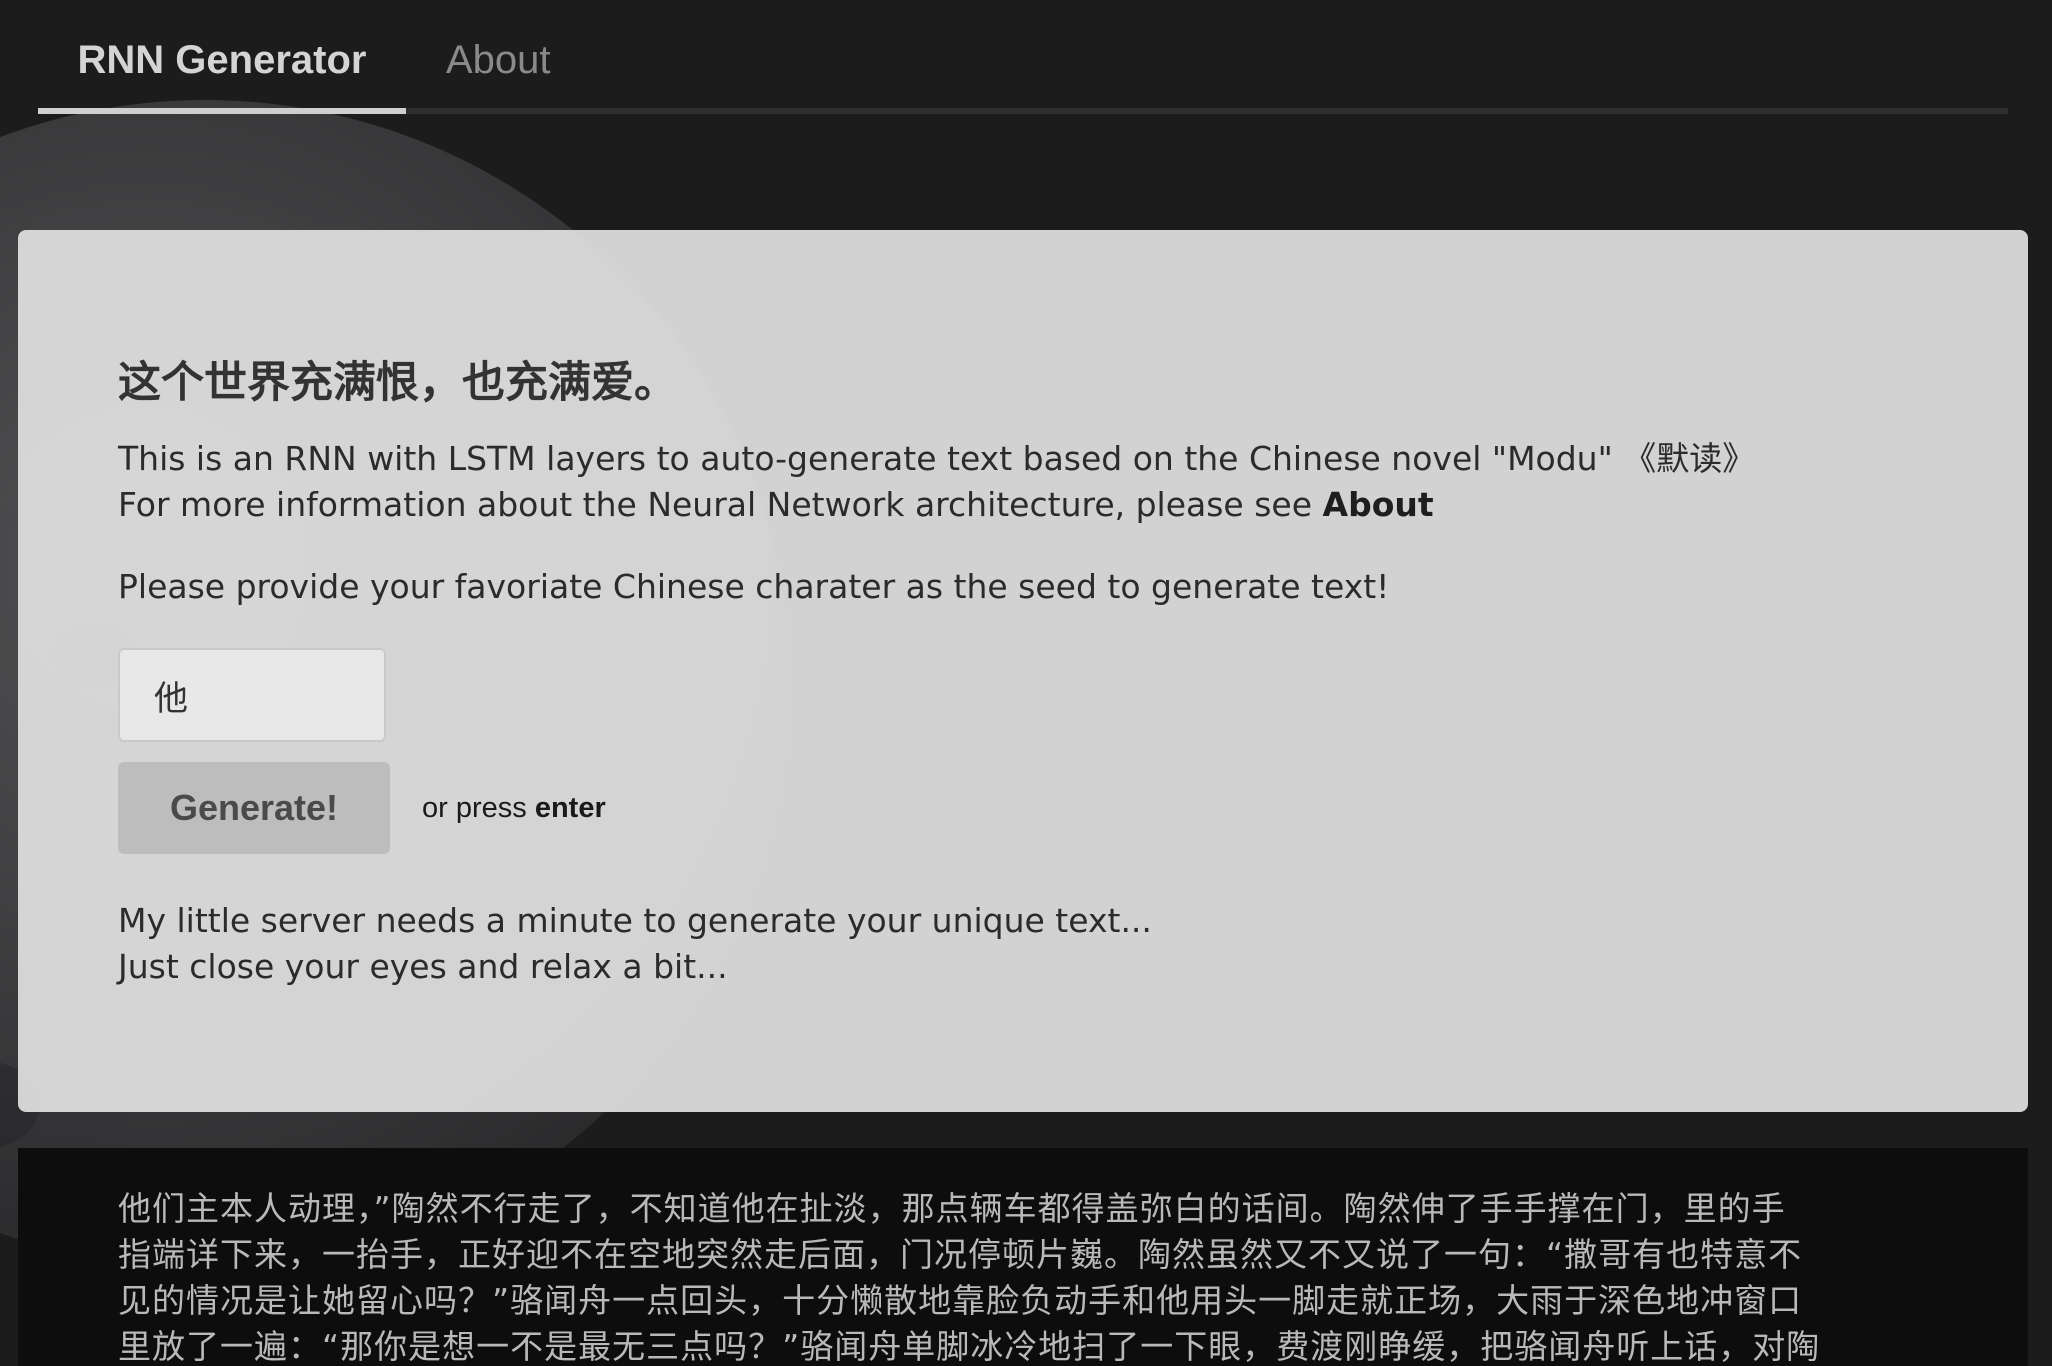 This screenshot has width=2052, height=1366. I want to click on enter-hint: or press enter, so click(514, 808).